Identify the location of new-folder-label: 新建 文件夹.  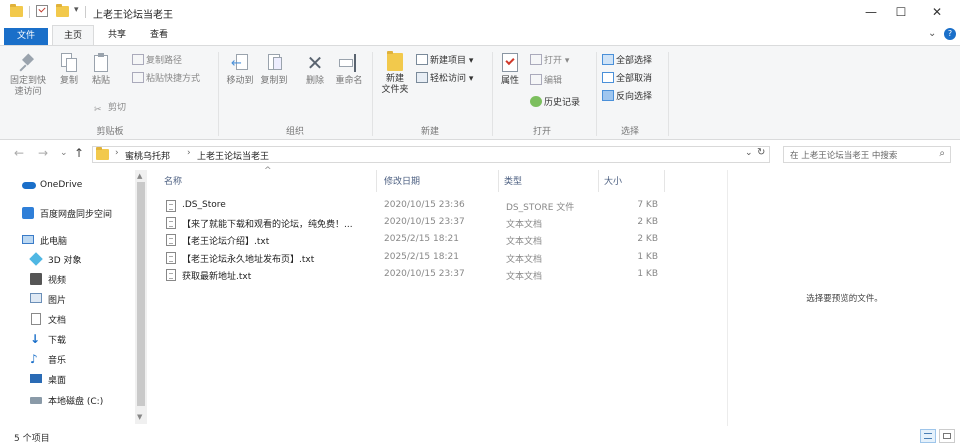
(395, 84).